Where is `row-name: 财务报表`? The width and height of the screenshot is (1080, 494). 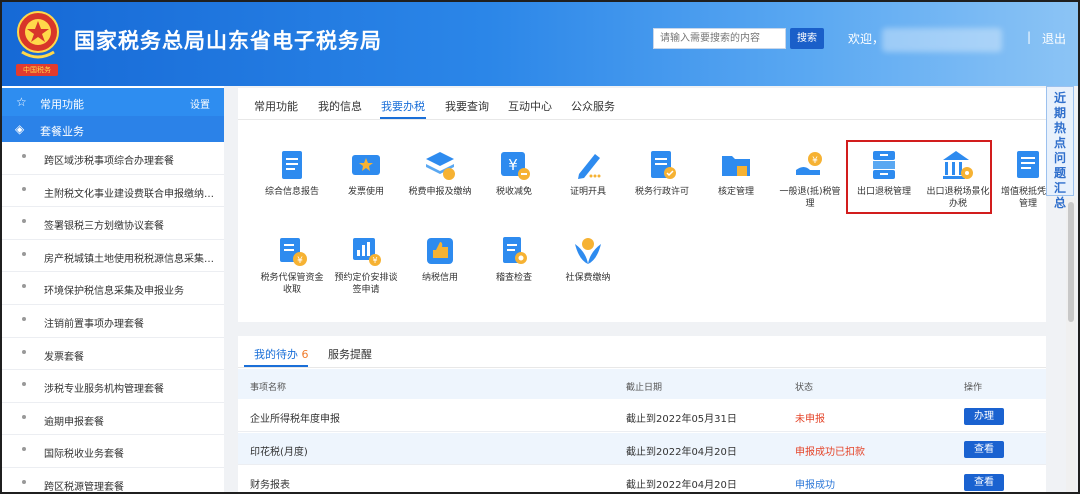 row-name: 财务报表 is located at coordinates (270, 485).